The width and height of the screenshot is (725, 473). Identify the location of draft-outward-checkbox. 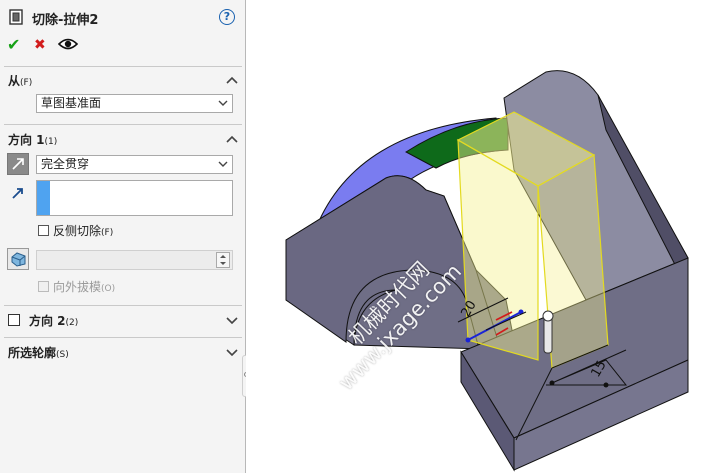
(43, 286).